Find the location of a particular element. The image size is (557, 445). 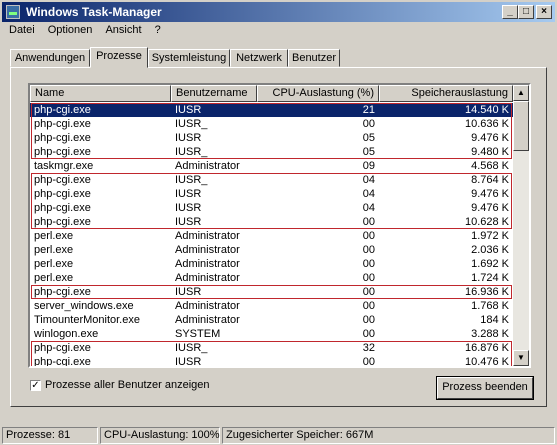

show-all-users-checkbox: ✓ is located at coordinates (35, 385).